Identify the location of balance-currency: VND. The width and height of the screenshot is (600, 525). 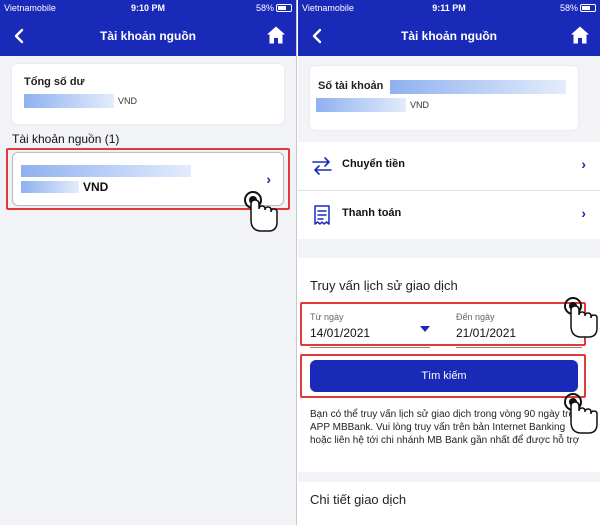
(128, 101).